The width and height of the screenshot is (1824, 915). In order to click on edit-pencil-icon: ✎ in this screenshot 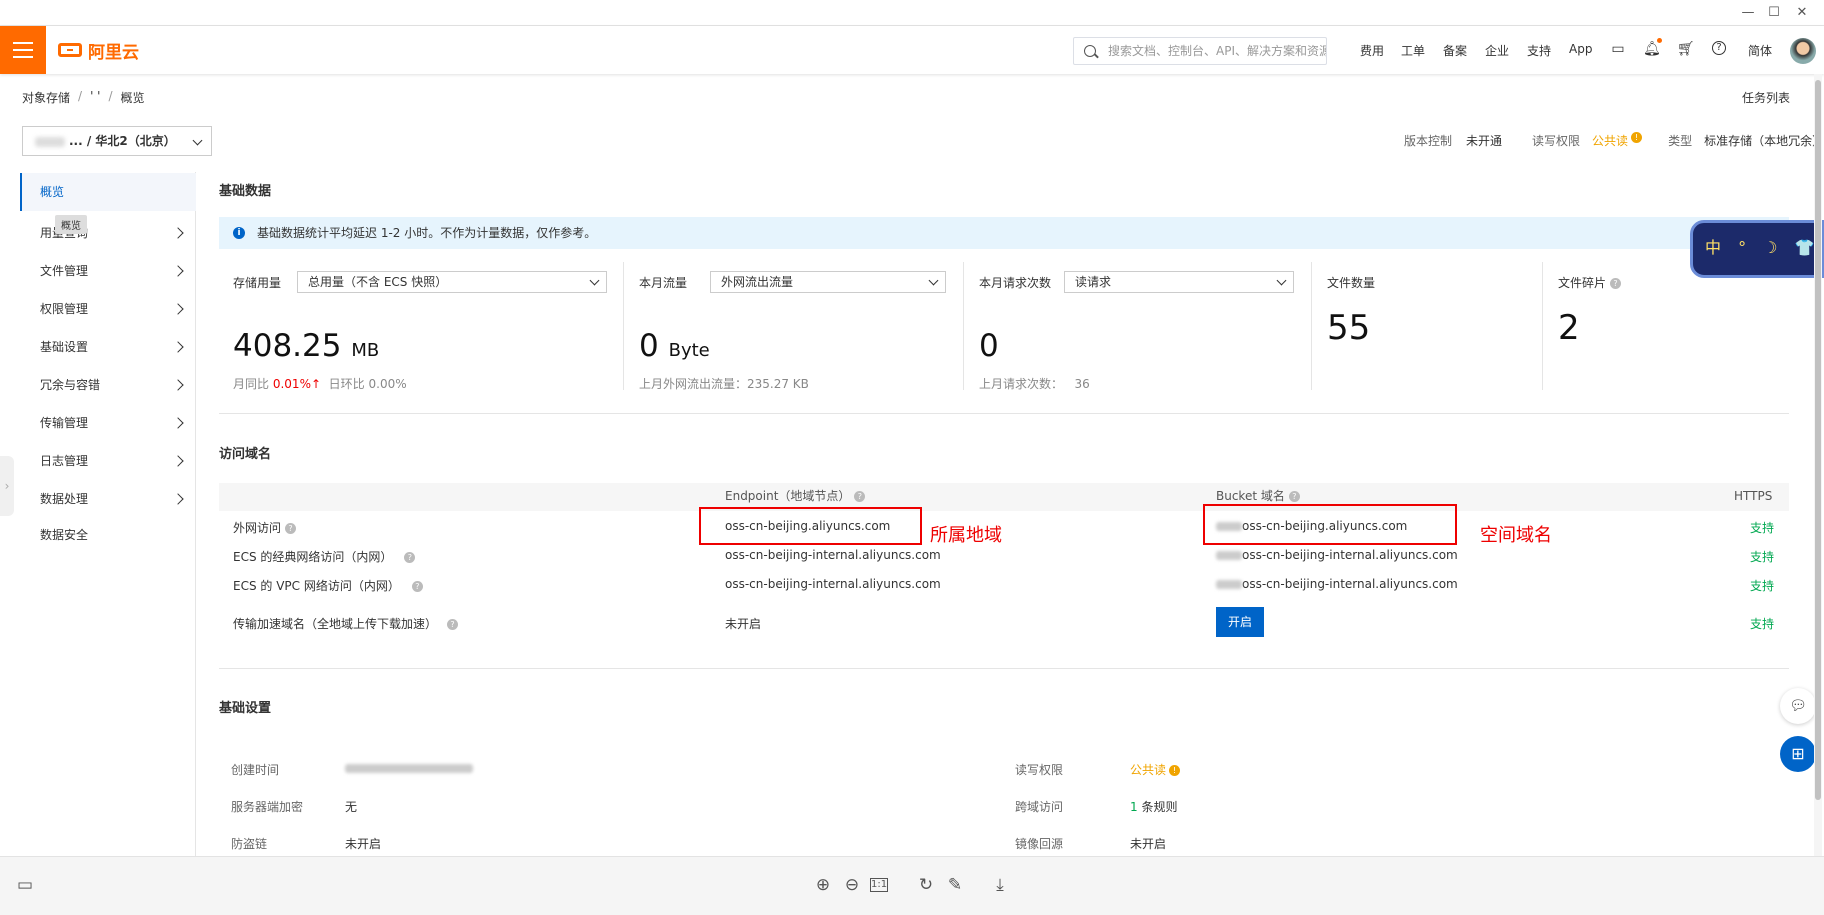, I will do `click(955, 885)`.